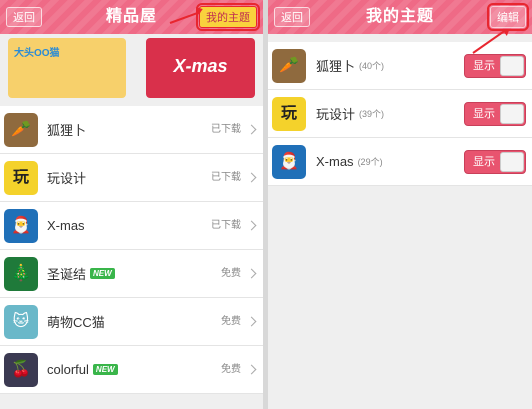 The height and width of the screenshot is (409, 532). Describe the element at coordinates (131, 322) in the screenshot. I see `list-item: 🐱 萌物CC猫 免费` at that location.